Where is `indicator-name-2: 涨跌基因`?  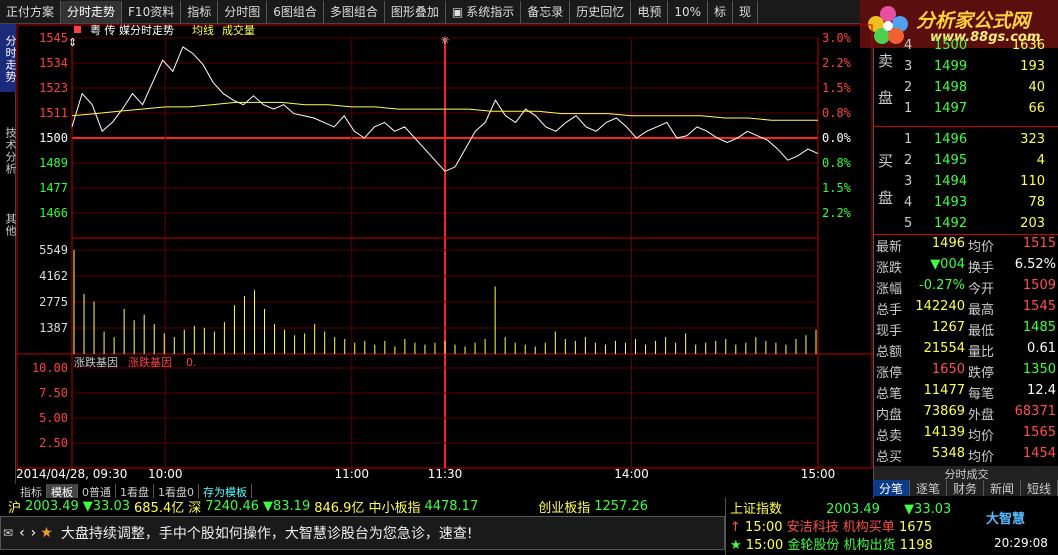
indicator-name-2: 涨跌基因 is located at coordinates (150, 362).